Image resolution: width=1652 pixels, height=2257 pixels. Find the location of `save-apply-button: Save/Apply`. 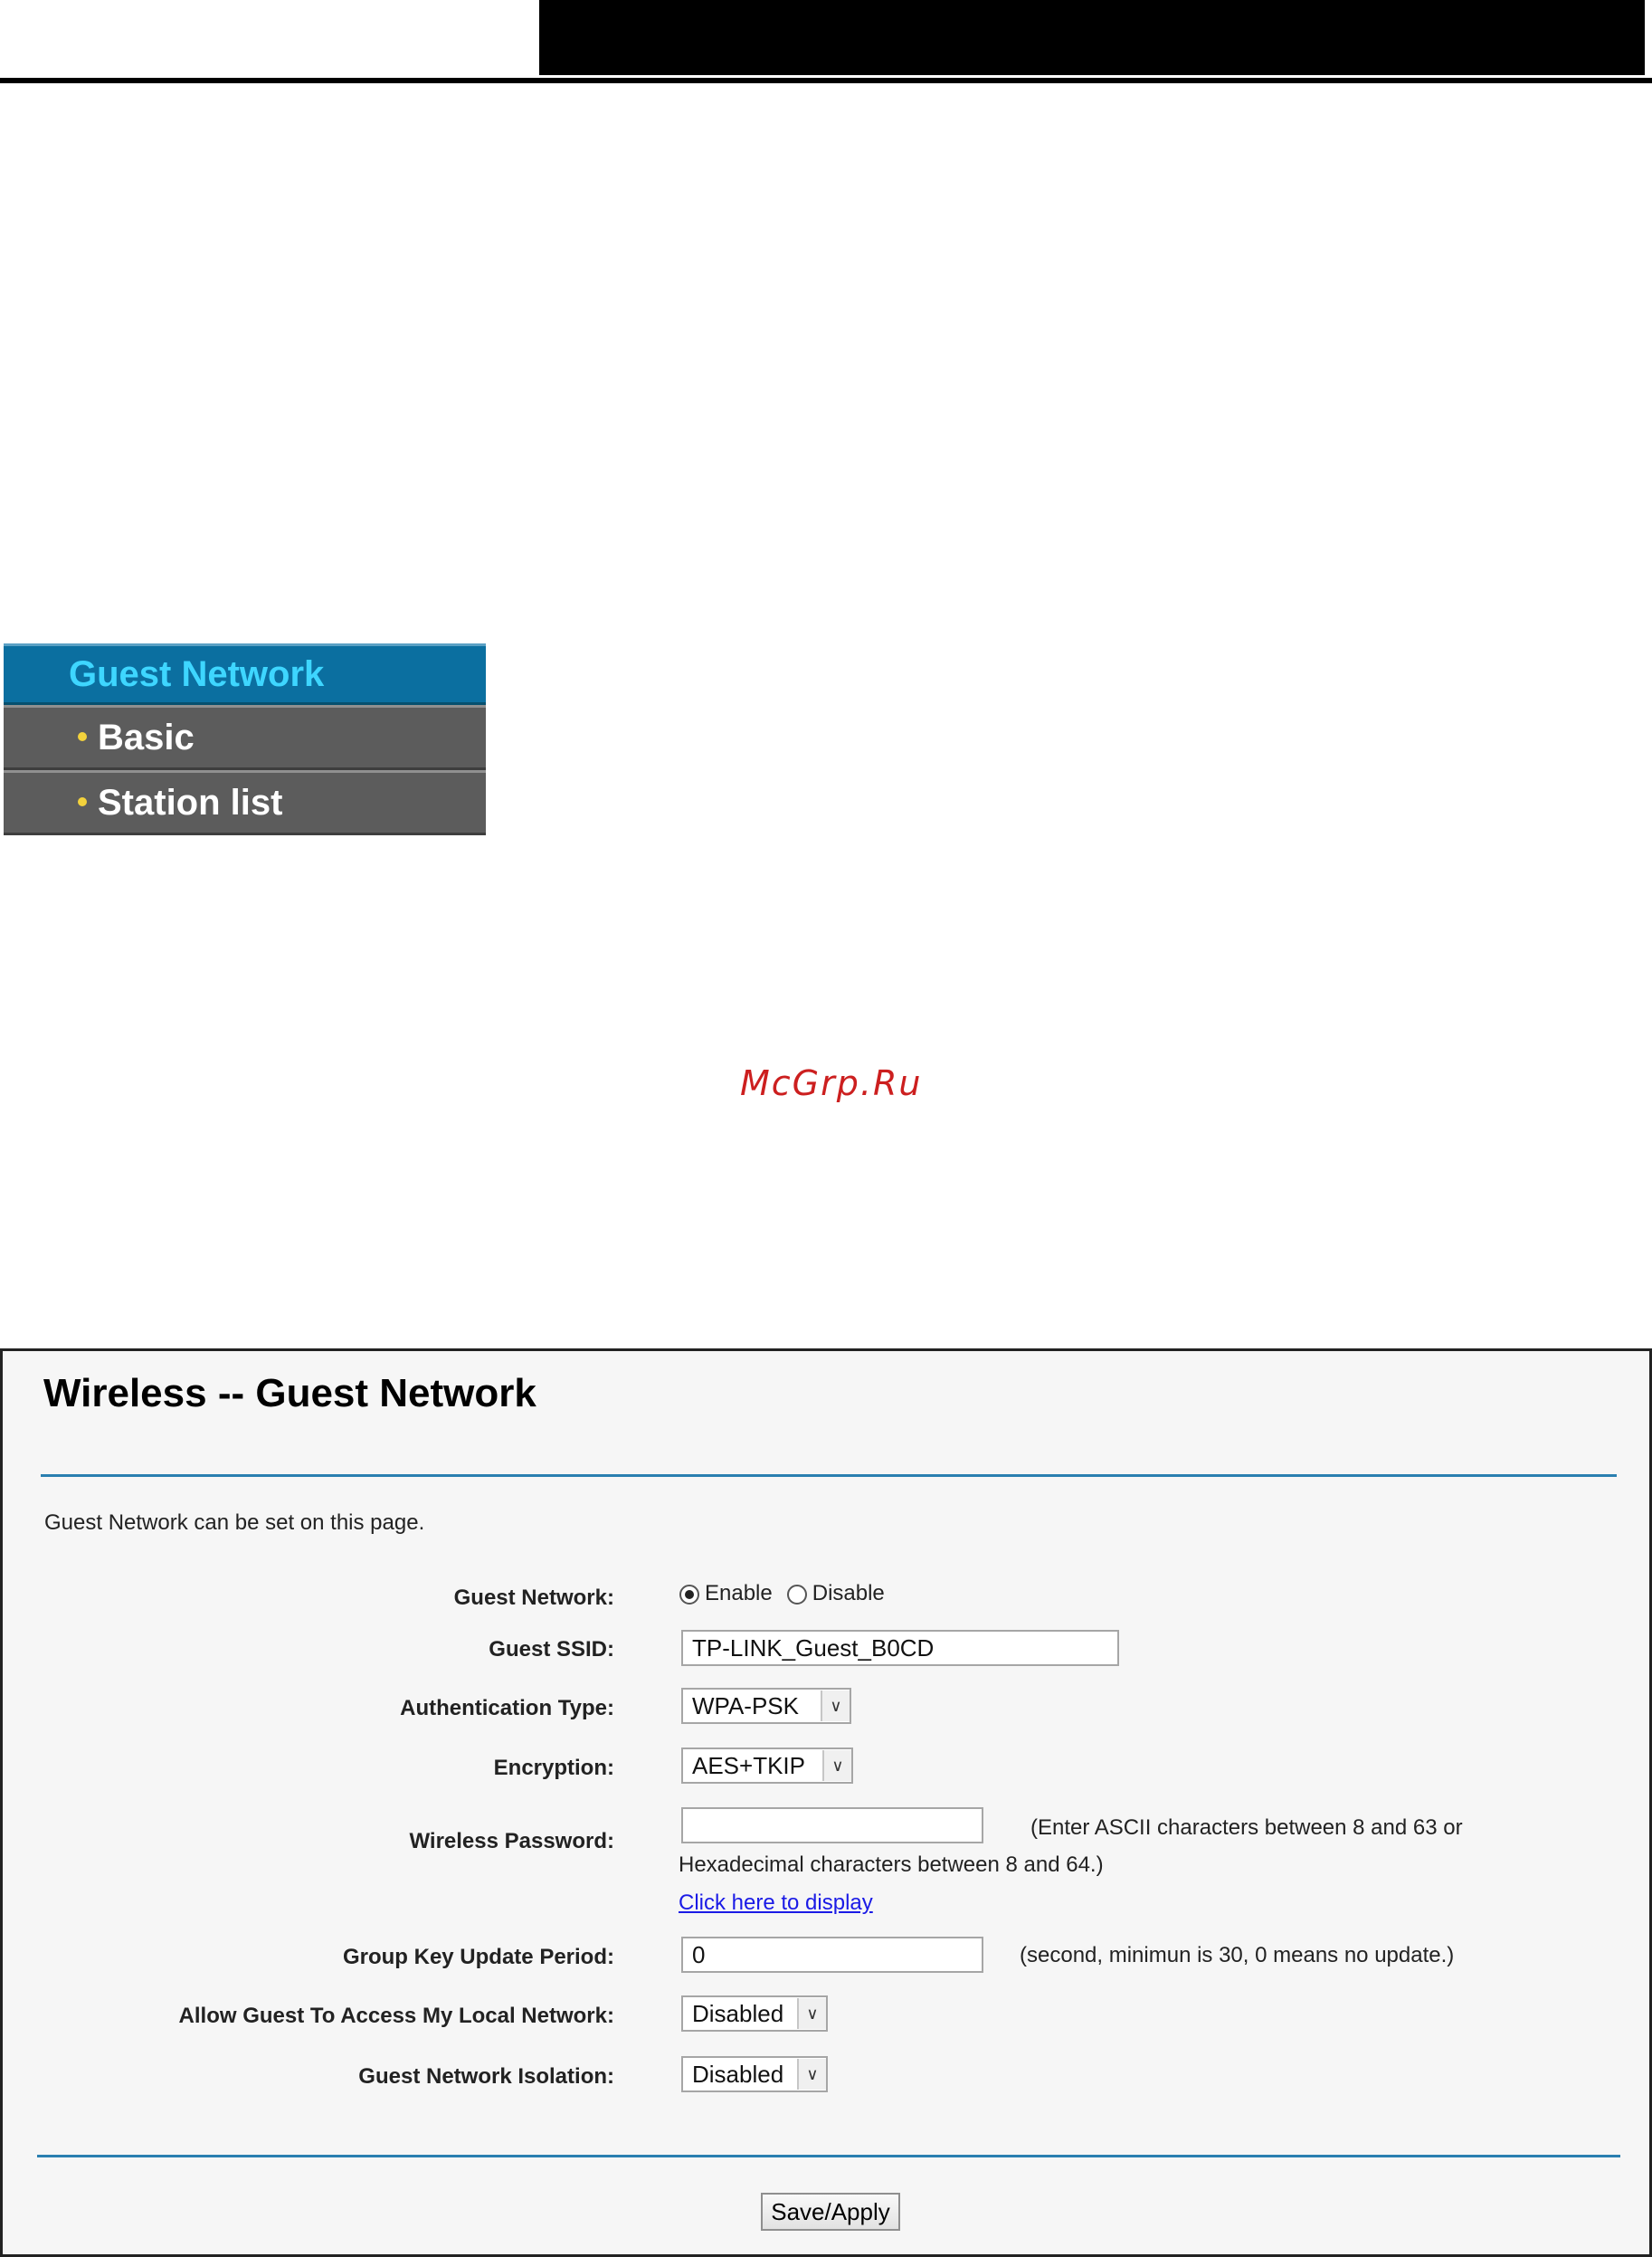

save-apply-button: Save/Apply is located at coordinates (831, 2212).